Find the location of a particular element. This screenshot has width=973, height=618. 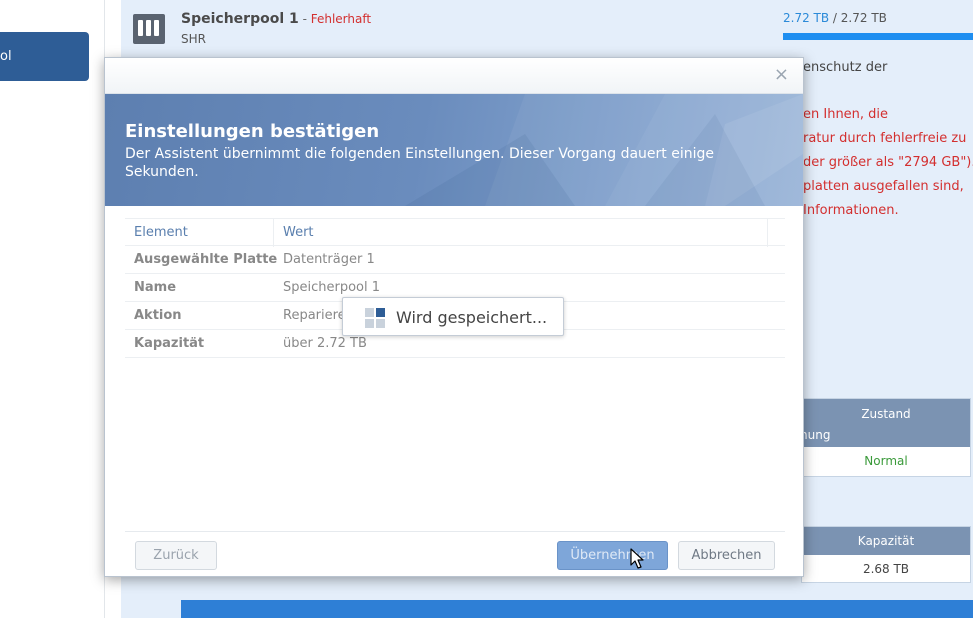

apply-button: Übernehmen is located at coordinates (612, 555).